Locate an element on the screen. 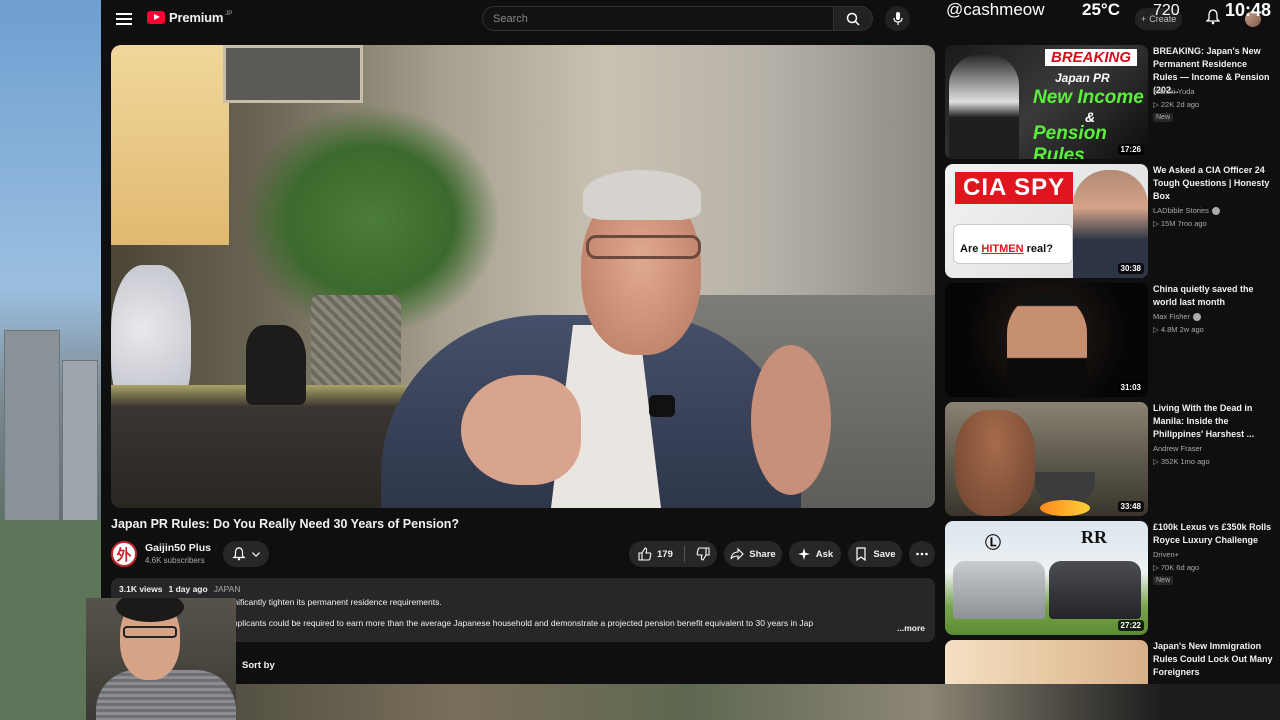 This screenshot has width=1280, height=720. webcam-overlay is located at coordinates (161, 659).